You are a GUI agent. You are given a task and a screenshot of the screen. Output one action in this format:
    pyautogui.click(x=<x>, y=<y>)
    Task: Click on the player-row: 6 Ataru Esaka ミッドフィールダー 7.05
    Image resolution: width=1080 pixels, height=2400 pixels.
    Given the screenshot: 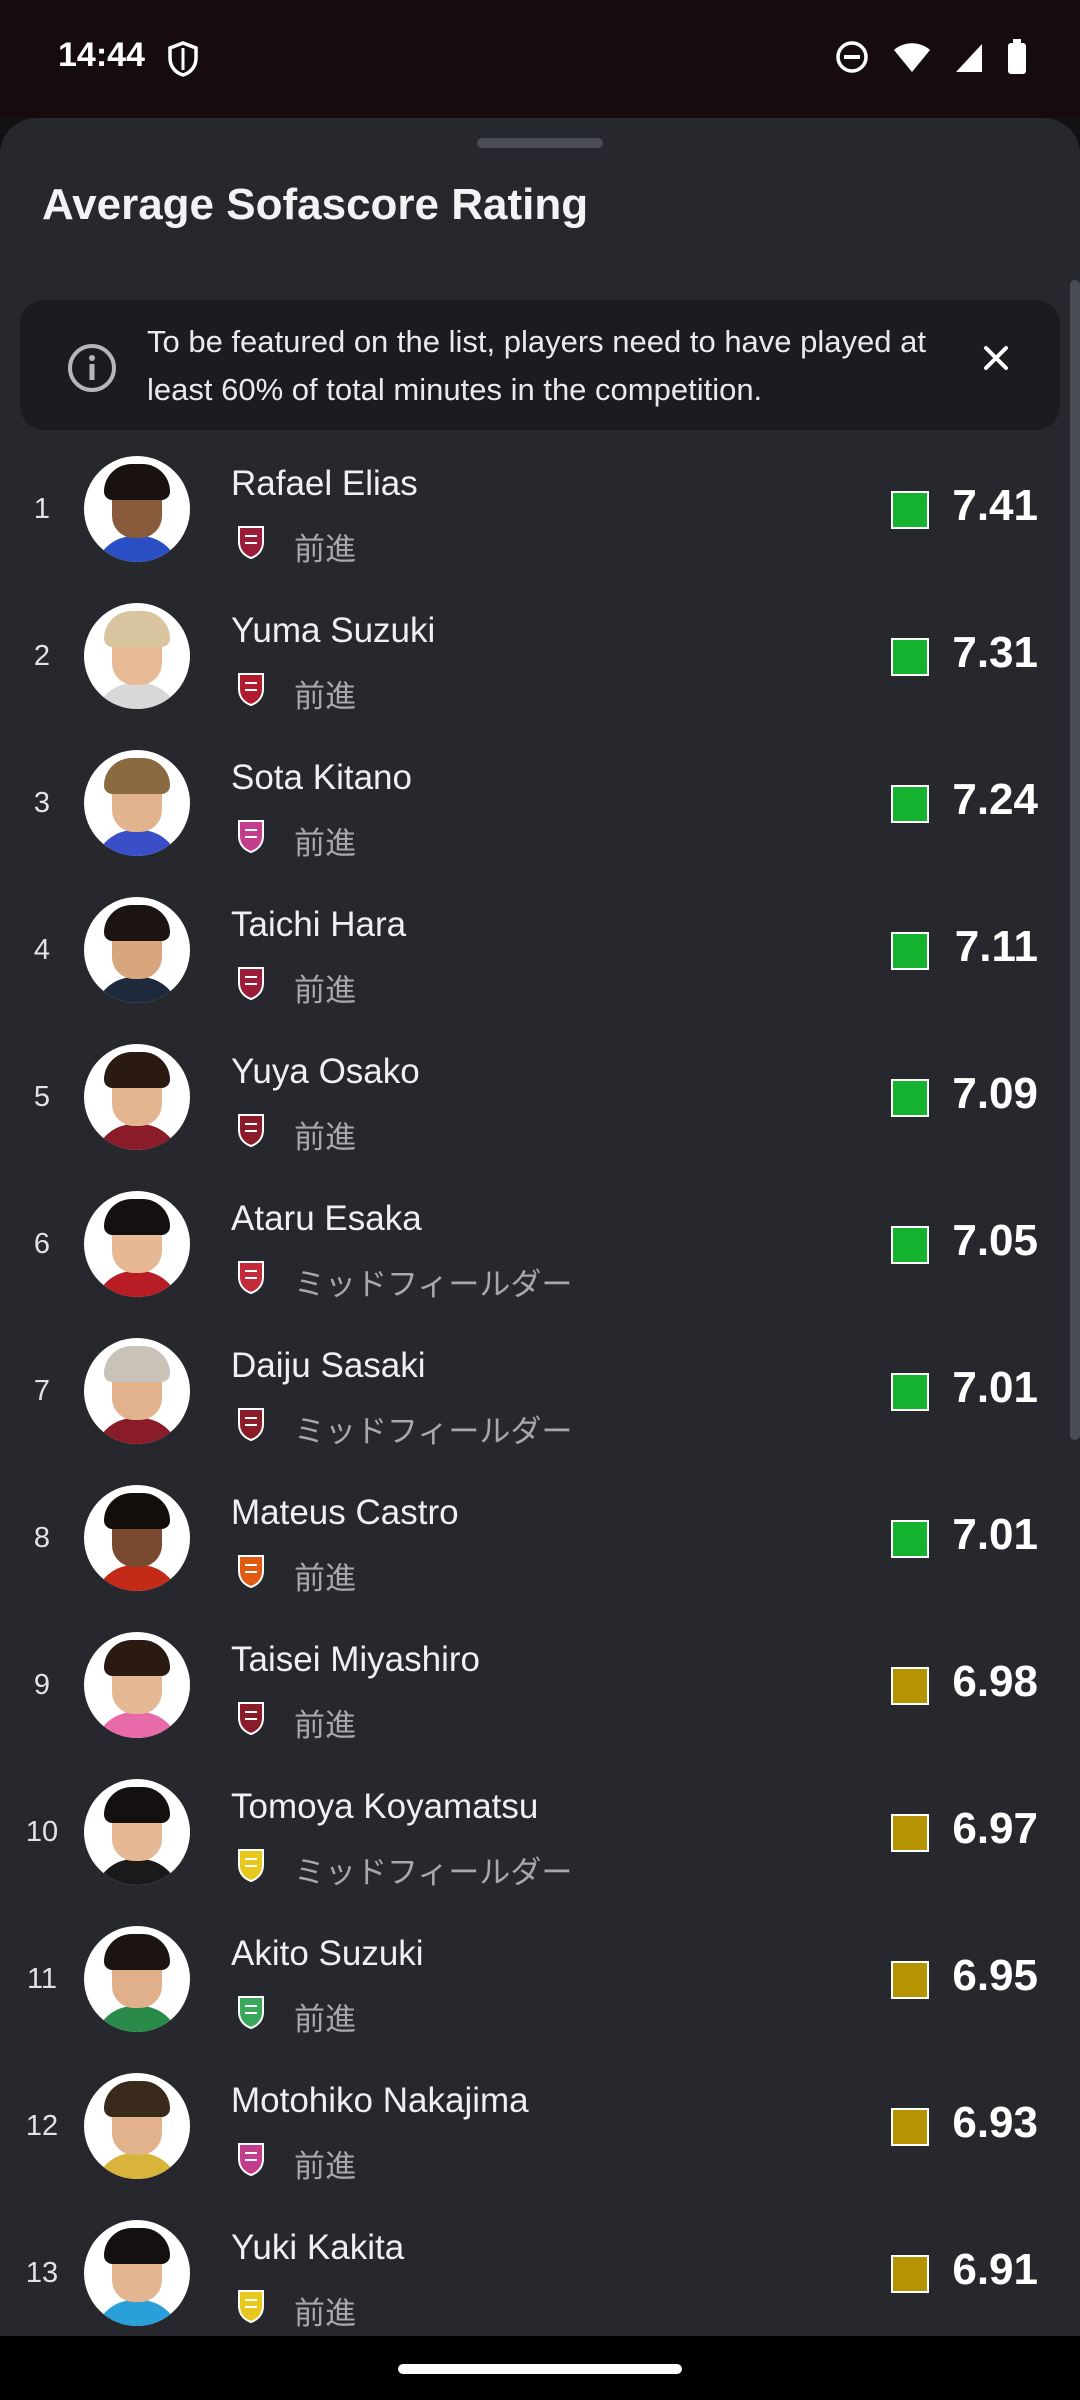 What is the action you would take?
    pyautogui.click(x=540, y=1244)
    